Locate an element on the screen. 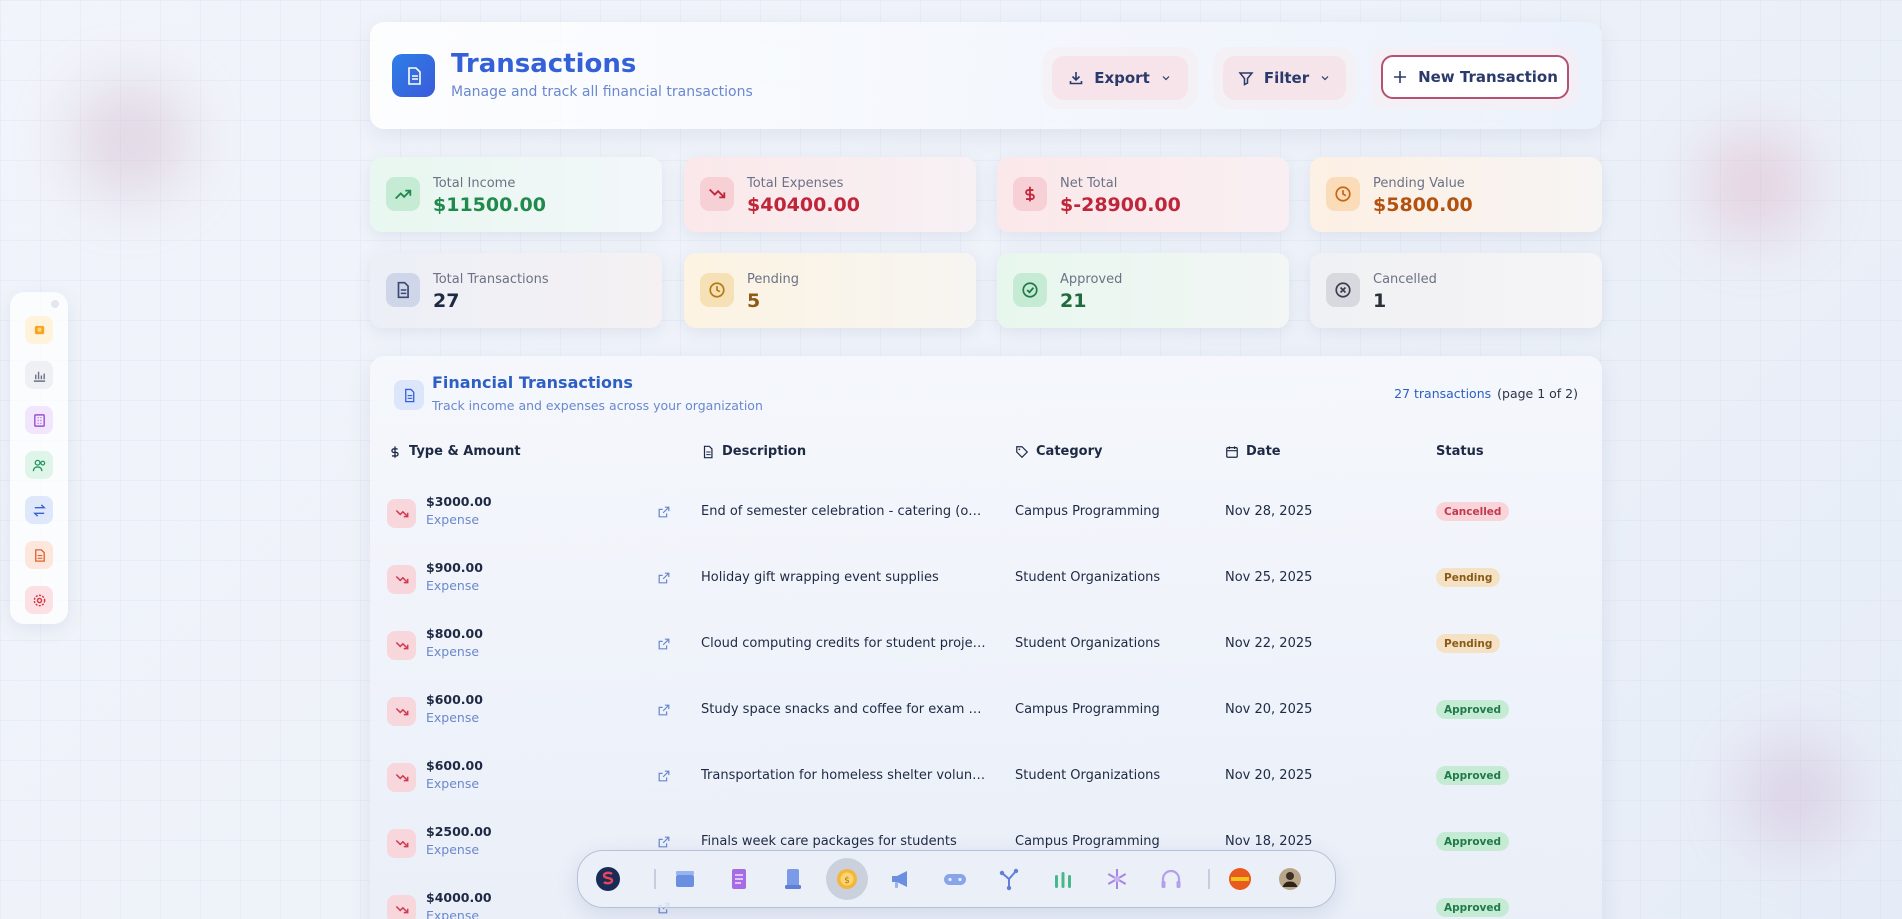 This screenshot has height=919, width=1902. dock-app-announcements is located at coordinates (901, 879).